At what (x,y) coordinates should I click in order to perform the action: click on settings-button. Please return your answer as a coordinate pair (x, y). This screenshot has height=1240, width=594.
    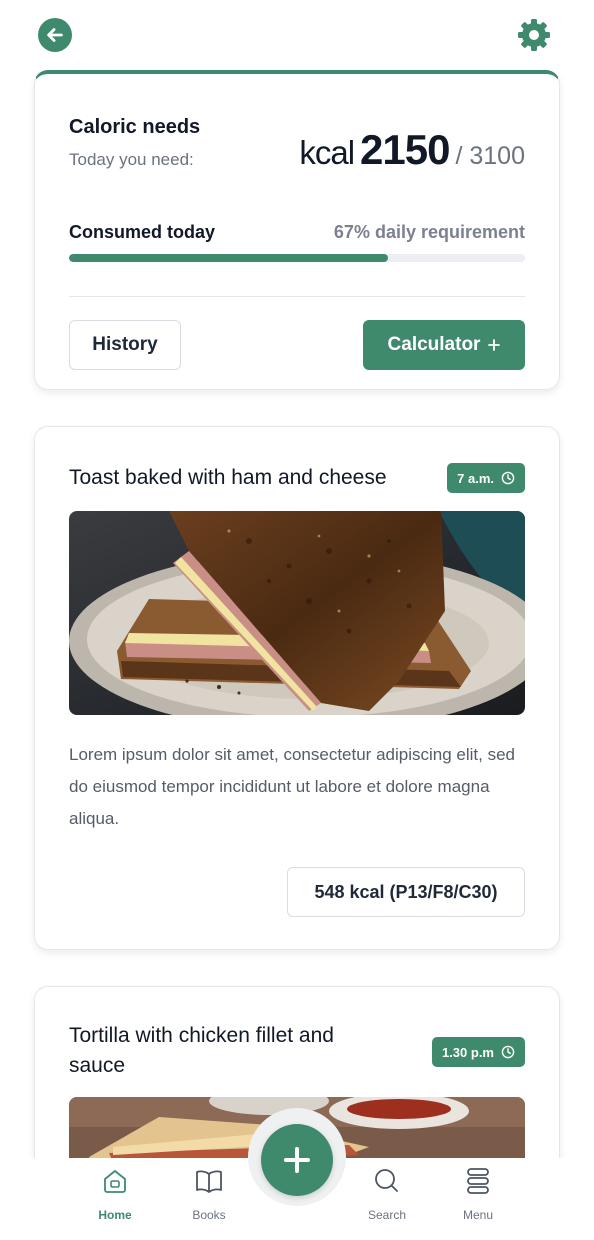
    Looking at the image, I should click on (534, 35).